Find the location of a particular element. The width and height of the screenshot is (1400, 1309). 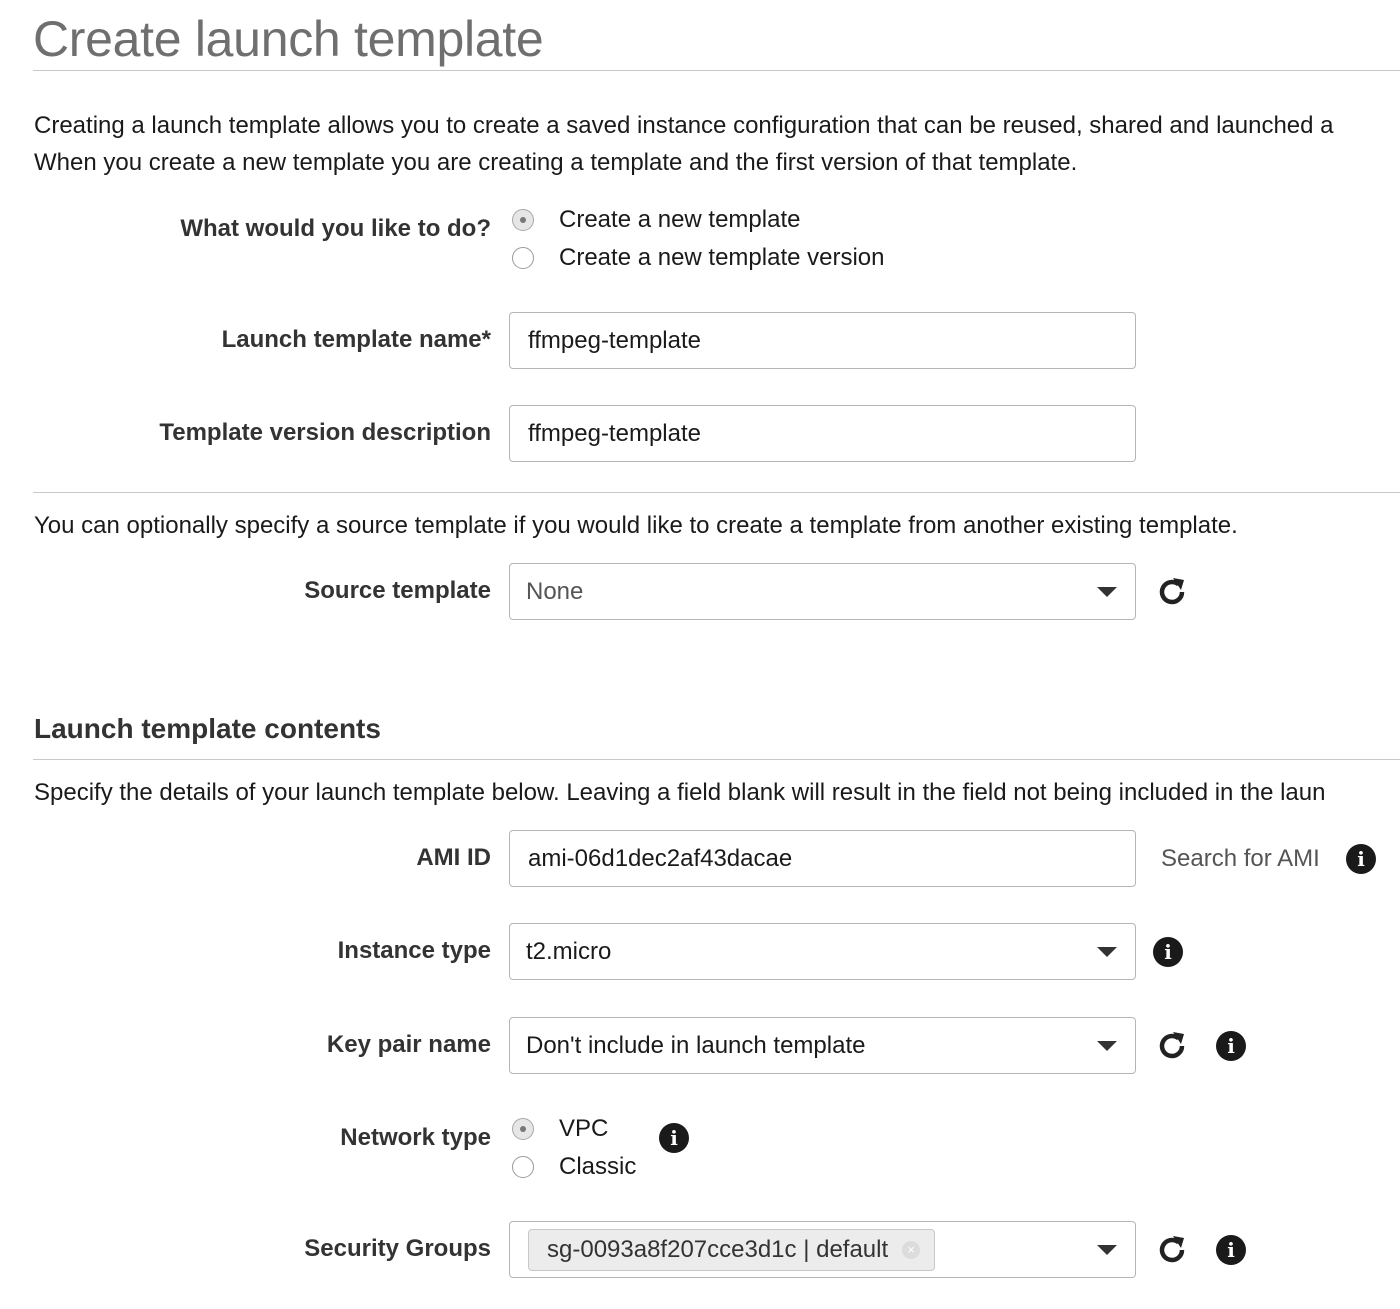

ami-id-input: ami-06d1dec2af43dacae is located at coordinates (822, 858).